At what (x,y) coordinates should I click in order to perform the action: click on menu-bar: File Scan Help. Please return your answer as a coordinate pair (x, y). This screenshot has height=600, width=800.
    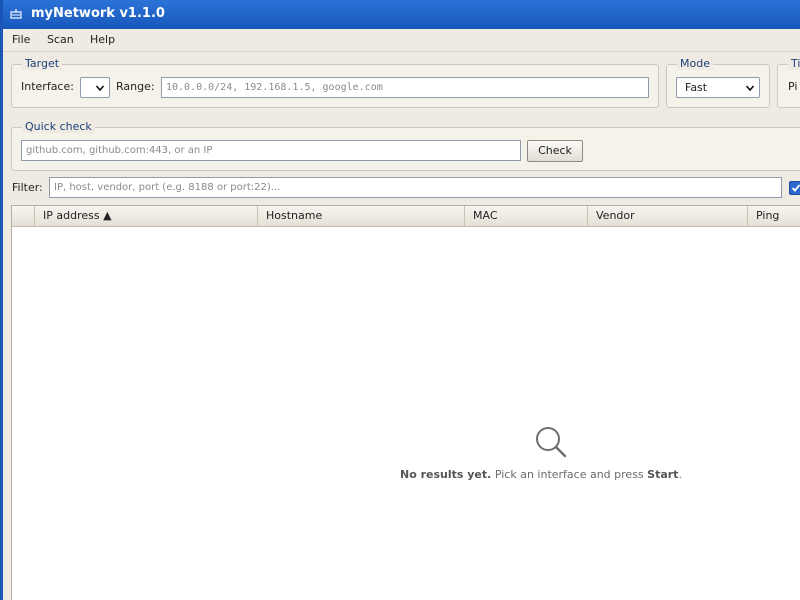
    Looking at the image, I should click on (401, 40).